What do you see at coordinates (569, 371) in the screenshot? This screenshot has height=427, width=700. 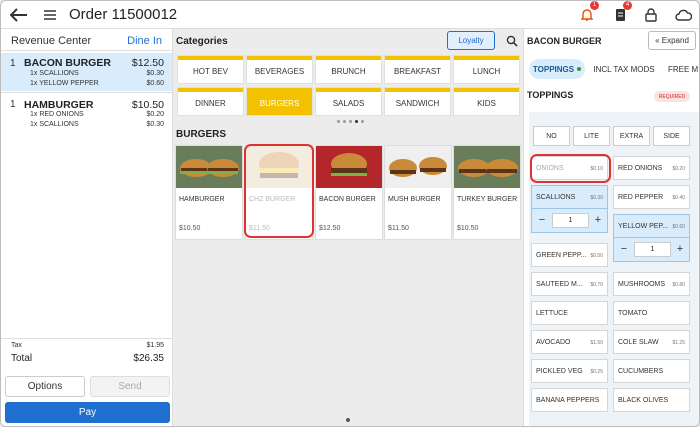 I see `topping-pickled-veg: PICKLED VEG $0.25` at bounding box center [569, 371].